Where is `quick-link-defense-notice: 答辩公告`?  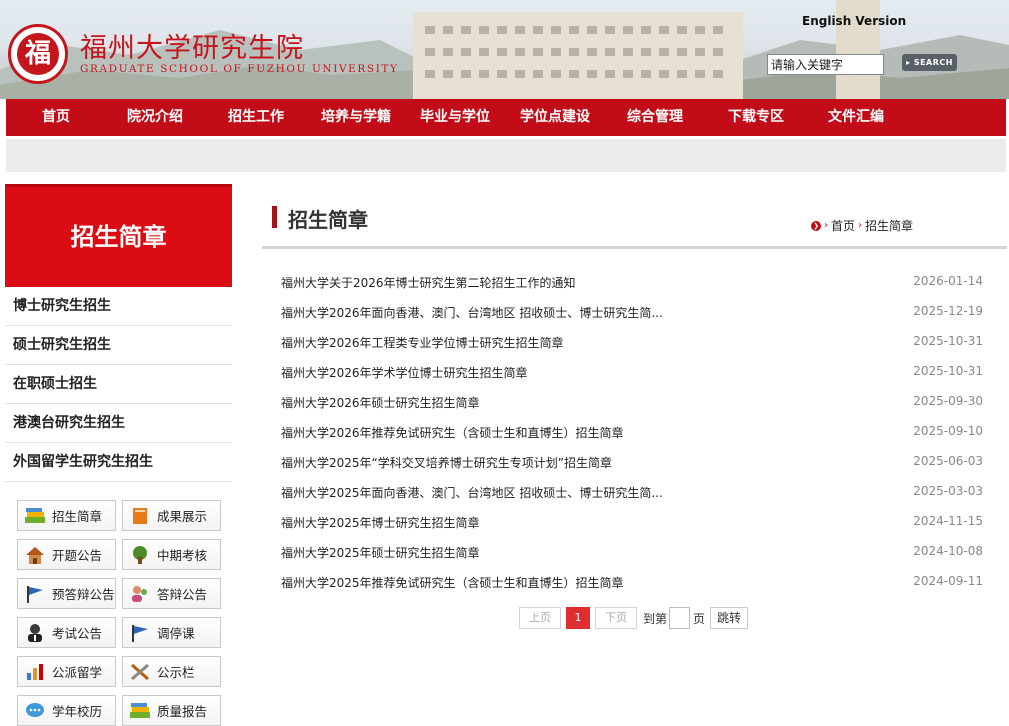 quick-link-defense-notice: 答辩公告 is located at coordinates (171, 593).